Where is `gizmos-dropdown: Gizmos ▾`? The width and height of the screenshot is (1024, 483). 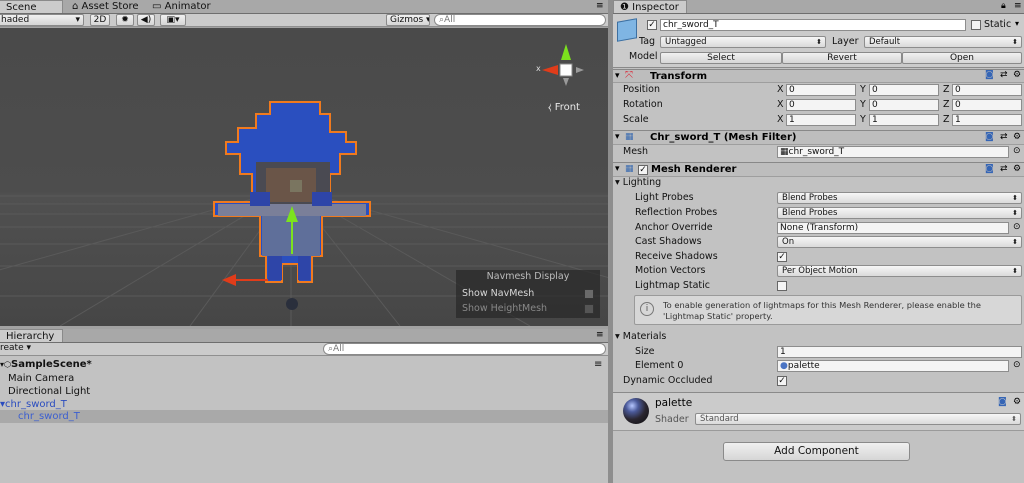
gizmos-dropdown: Gizmos ▾ is located at coordinates (408, 20).